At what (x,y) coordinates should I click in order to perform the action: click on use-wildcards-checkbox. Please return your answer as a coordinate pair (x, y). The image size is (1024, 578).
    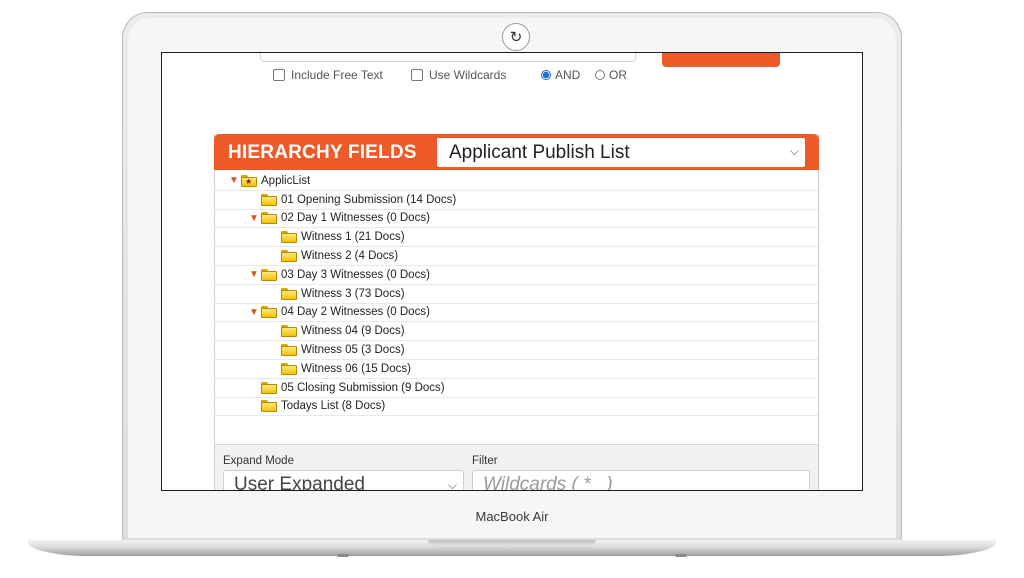
    Looking at the image, I should click on (417, 75).